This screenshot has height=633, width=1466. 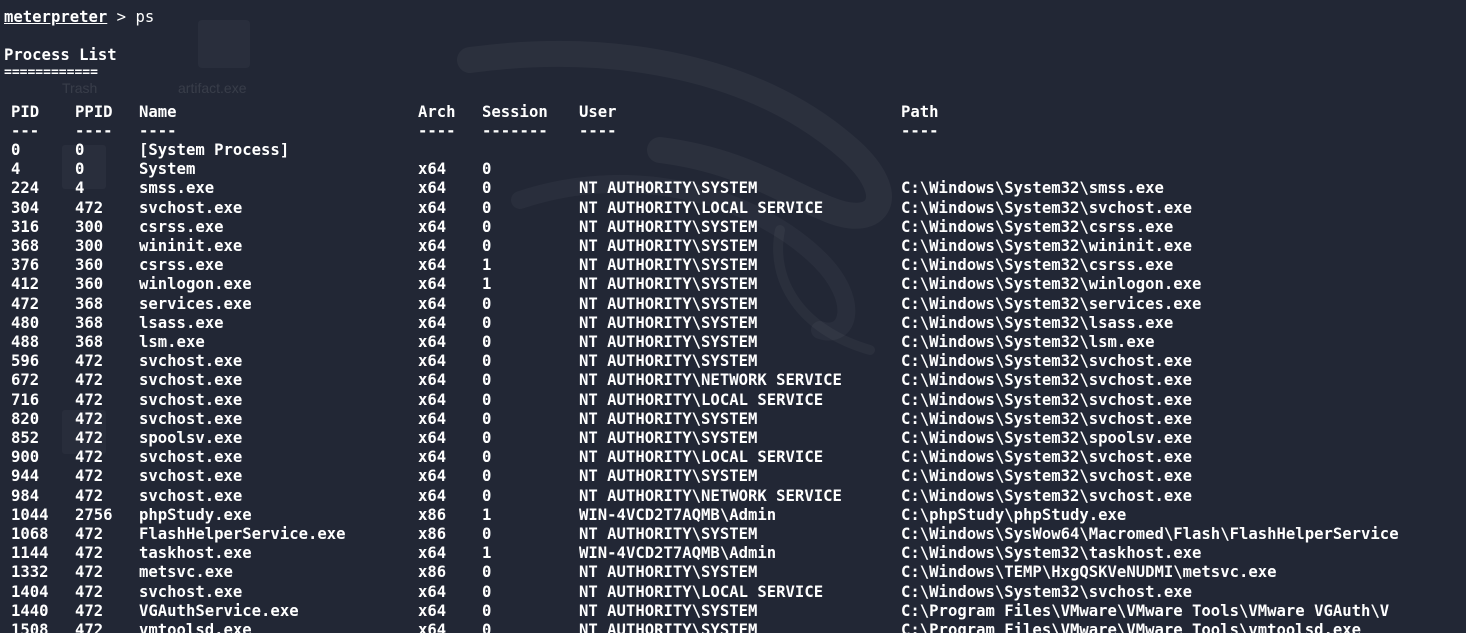 What do you see at coordinates (89, 265) in the screenshot?
I see `cell-ppid: 360` at bounding box center [89, 265].